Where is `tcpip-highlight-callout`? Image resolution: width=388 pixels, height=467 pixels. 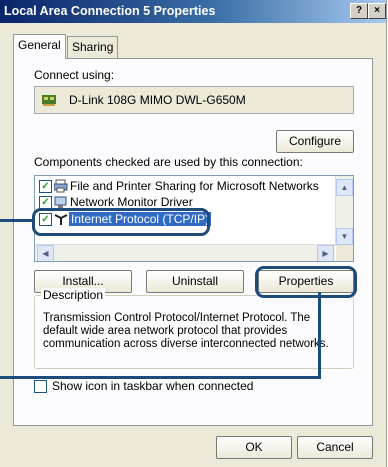 tcpip-highlight-callout is located at coordinates (121, 222).